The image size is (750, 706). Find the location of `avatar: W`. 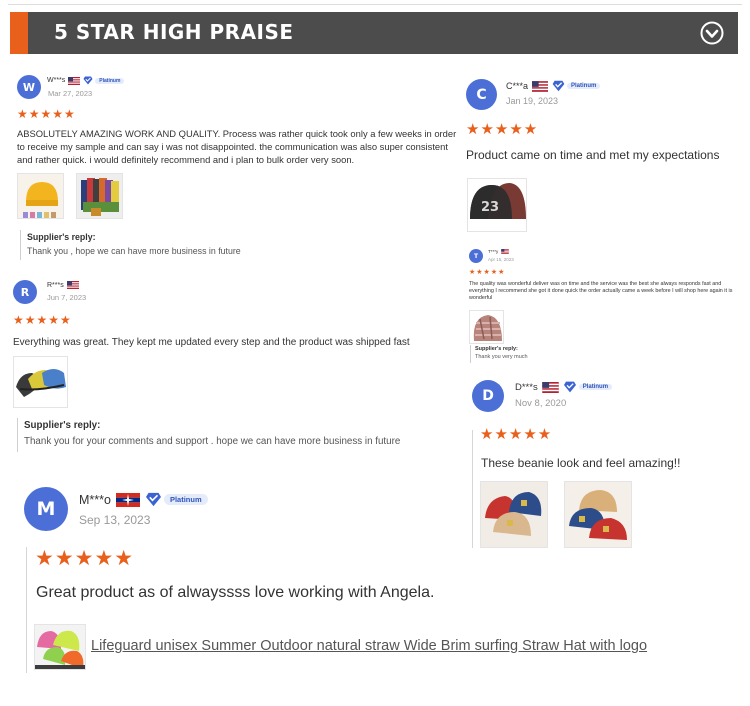

avatar: W is located at coordinates (29, 87).